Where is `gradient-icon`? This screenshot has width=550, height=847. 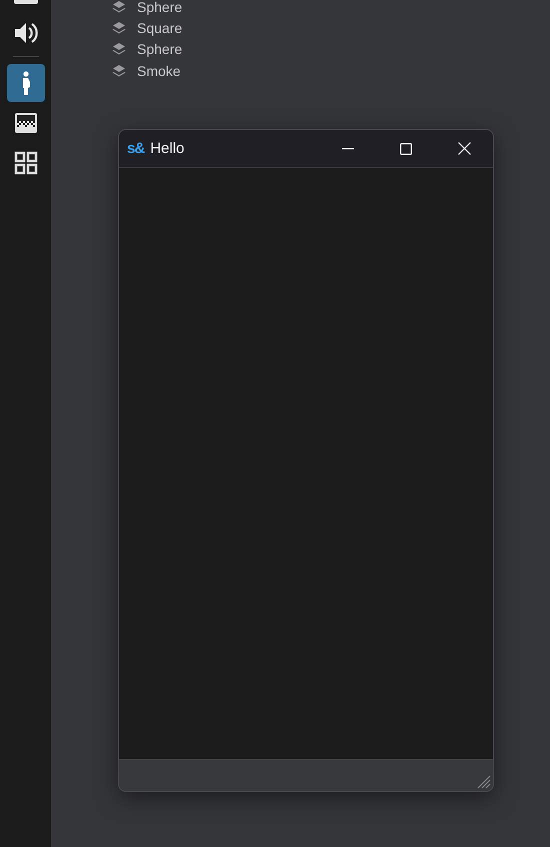
gradient-icon is located at coordinates (26, 123).